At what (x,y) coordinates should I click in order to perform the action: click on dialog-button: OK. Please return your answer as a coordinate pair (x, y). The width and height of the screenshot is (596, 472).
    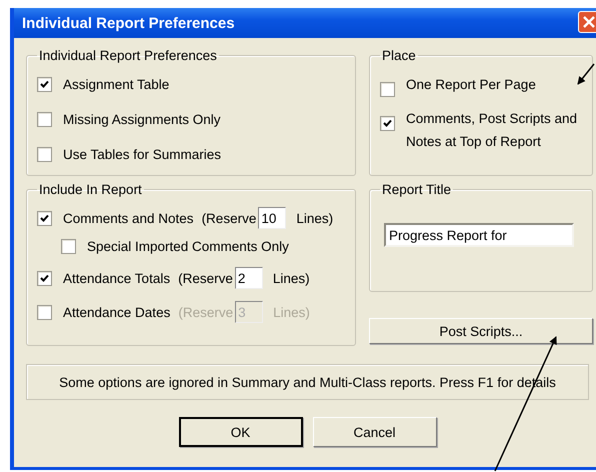
    Looking at the image, I should click on (240, 432).